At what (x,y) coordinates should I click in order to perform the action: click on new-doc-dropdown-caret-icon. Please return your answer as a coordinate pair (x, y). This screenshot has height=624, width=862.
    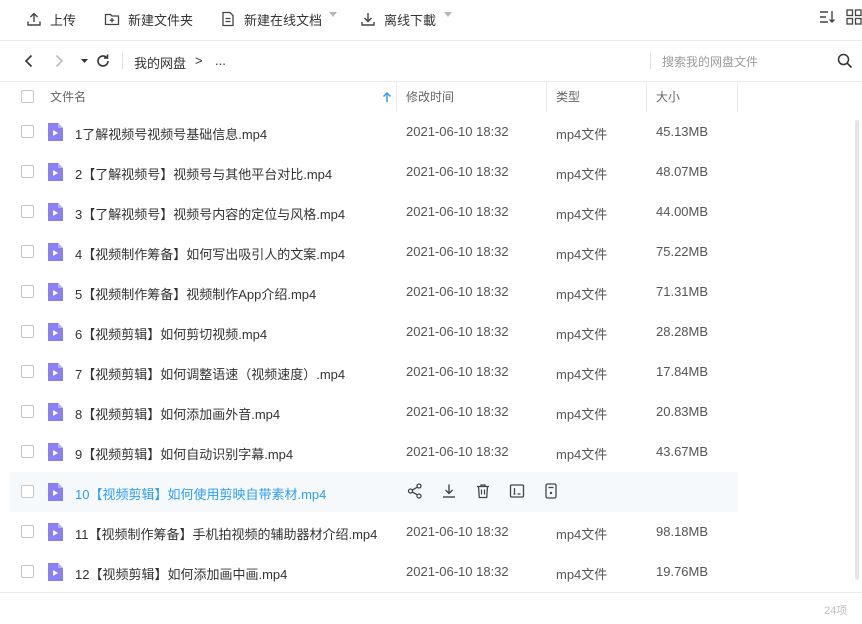
    Looking at the image, I should click on (333, 14).